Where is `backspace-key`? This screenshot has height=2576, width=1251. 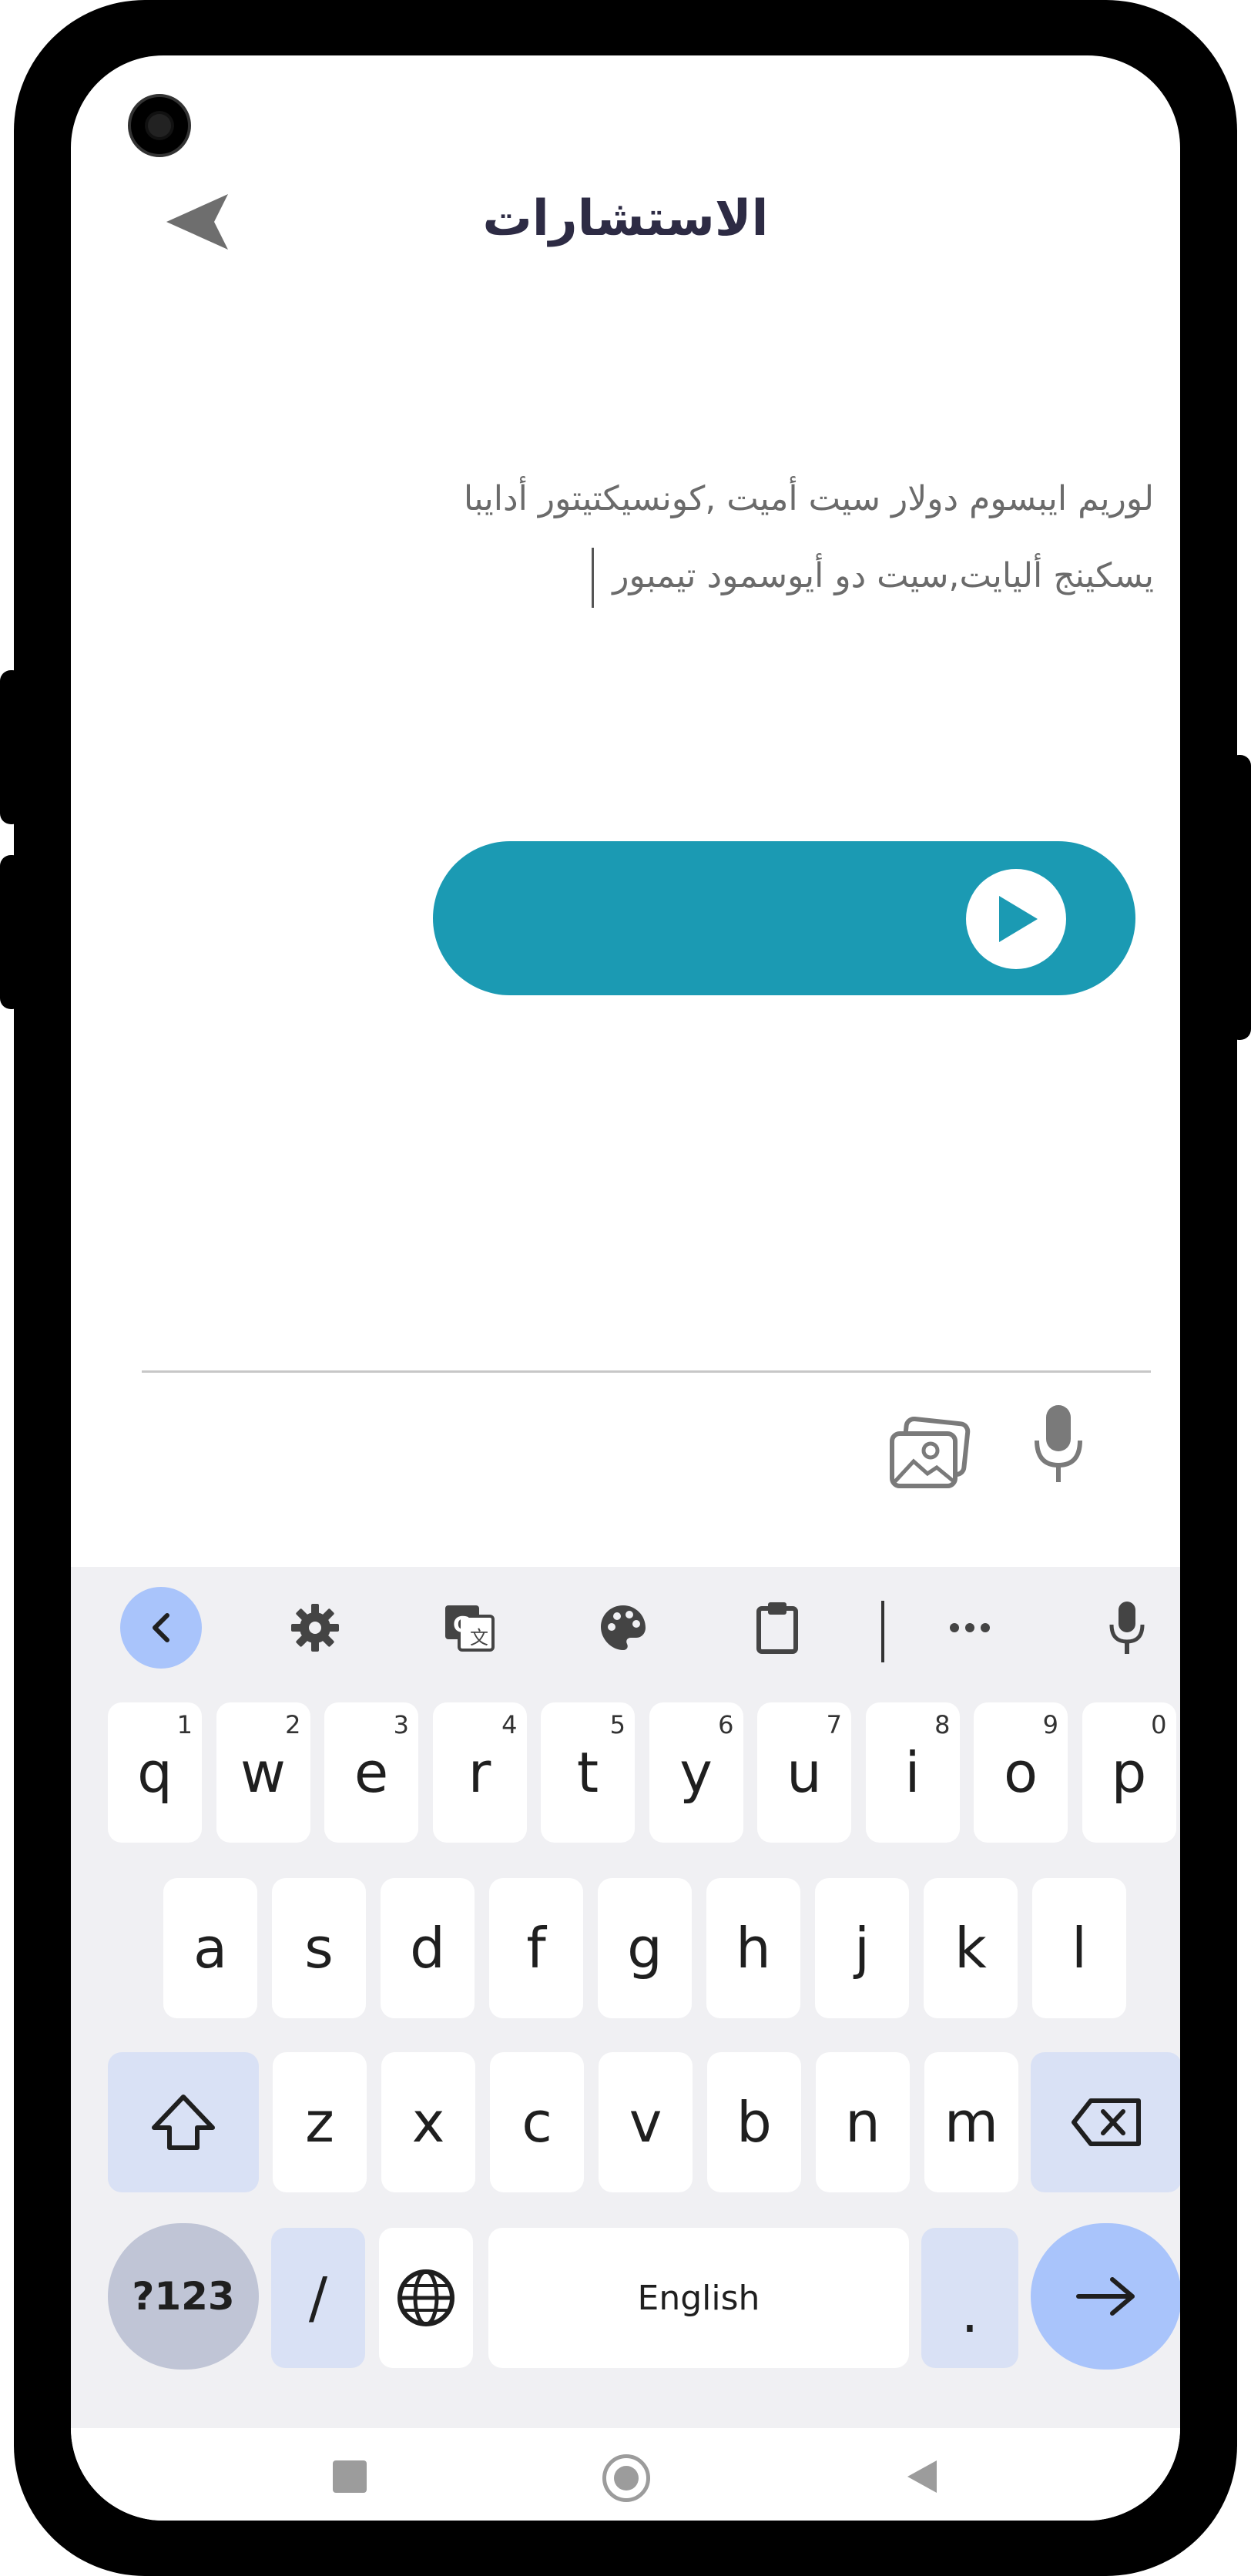 backspace-key is located at coordinates (1105, 2122).